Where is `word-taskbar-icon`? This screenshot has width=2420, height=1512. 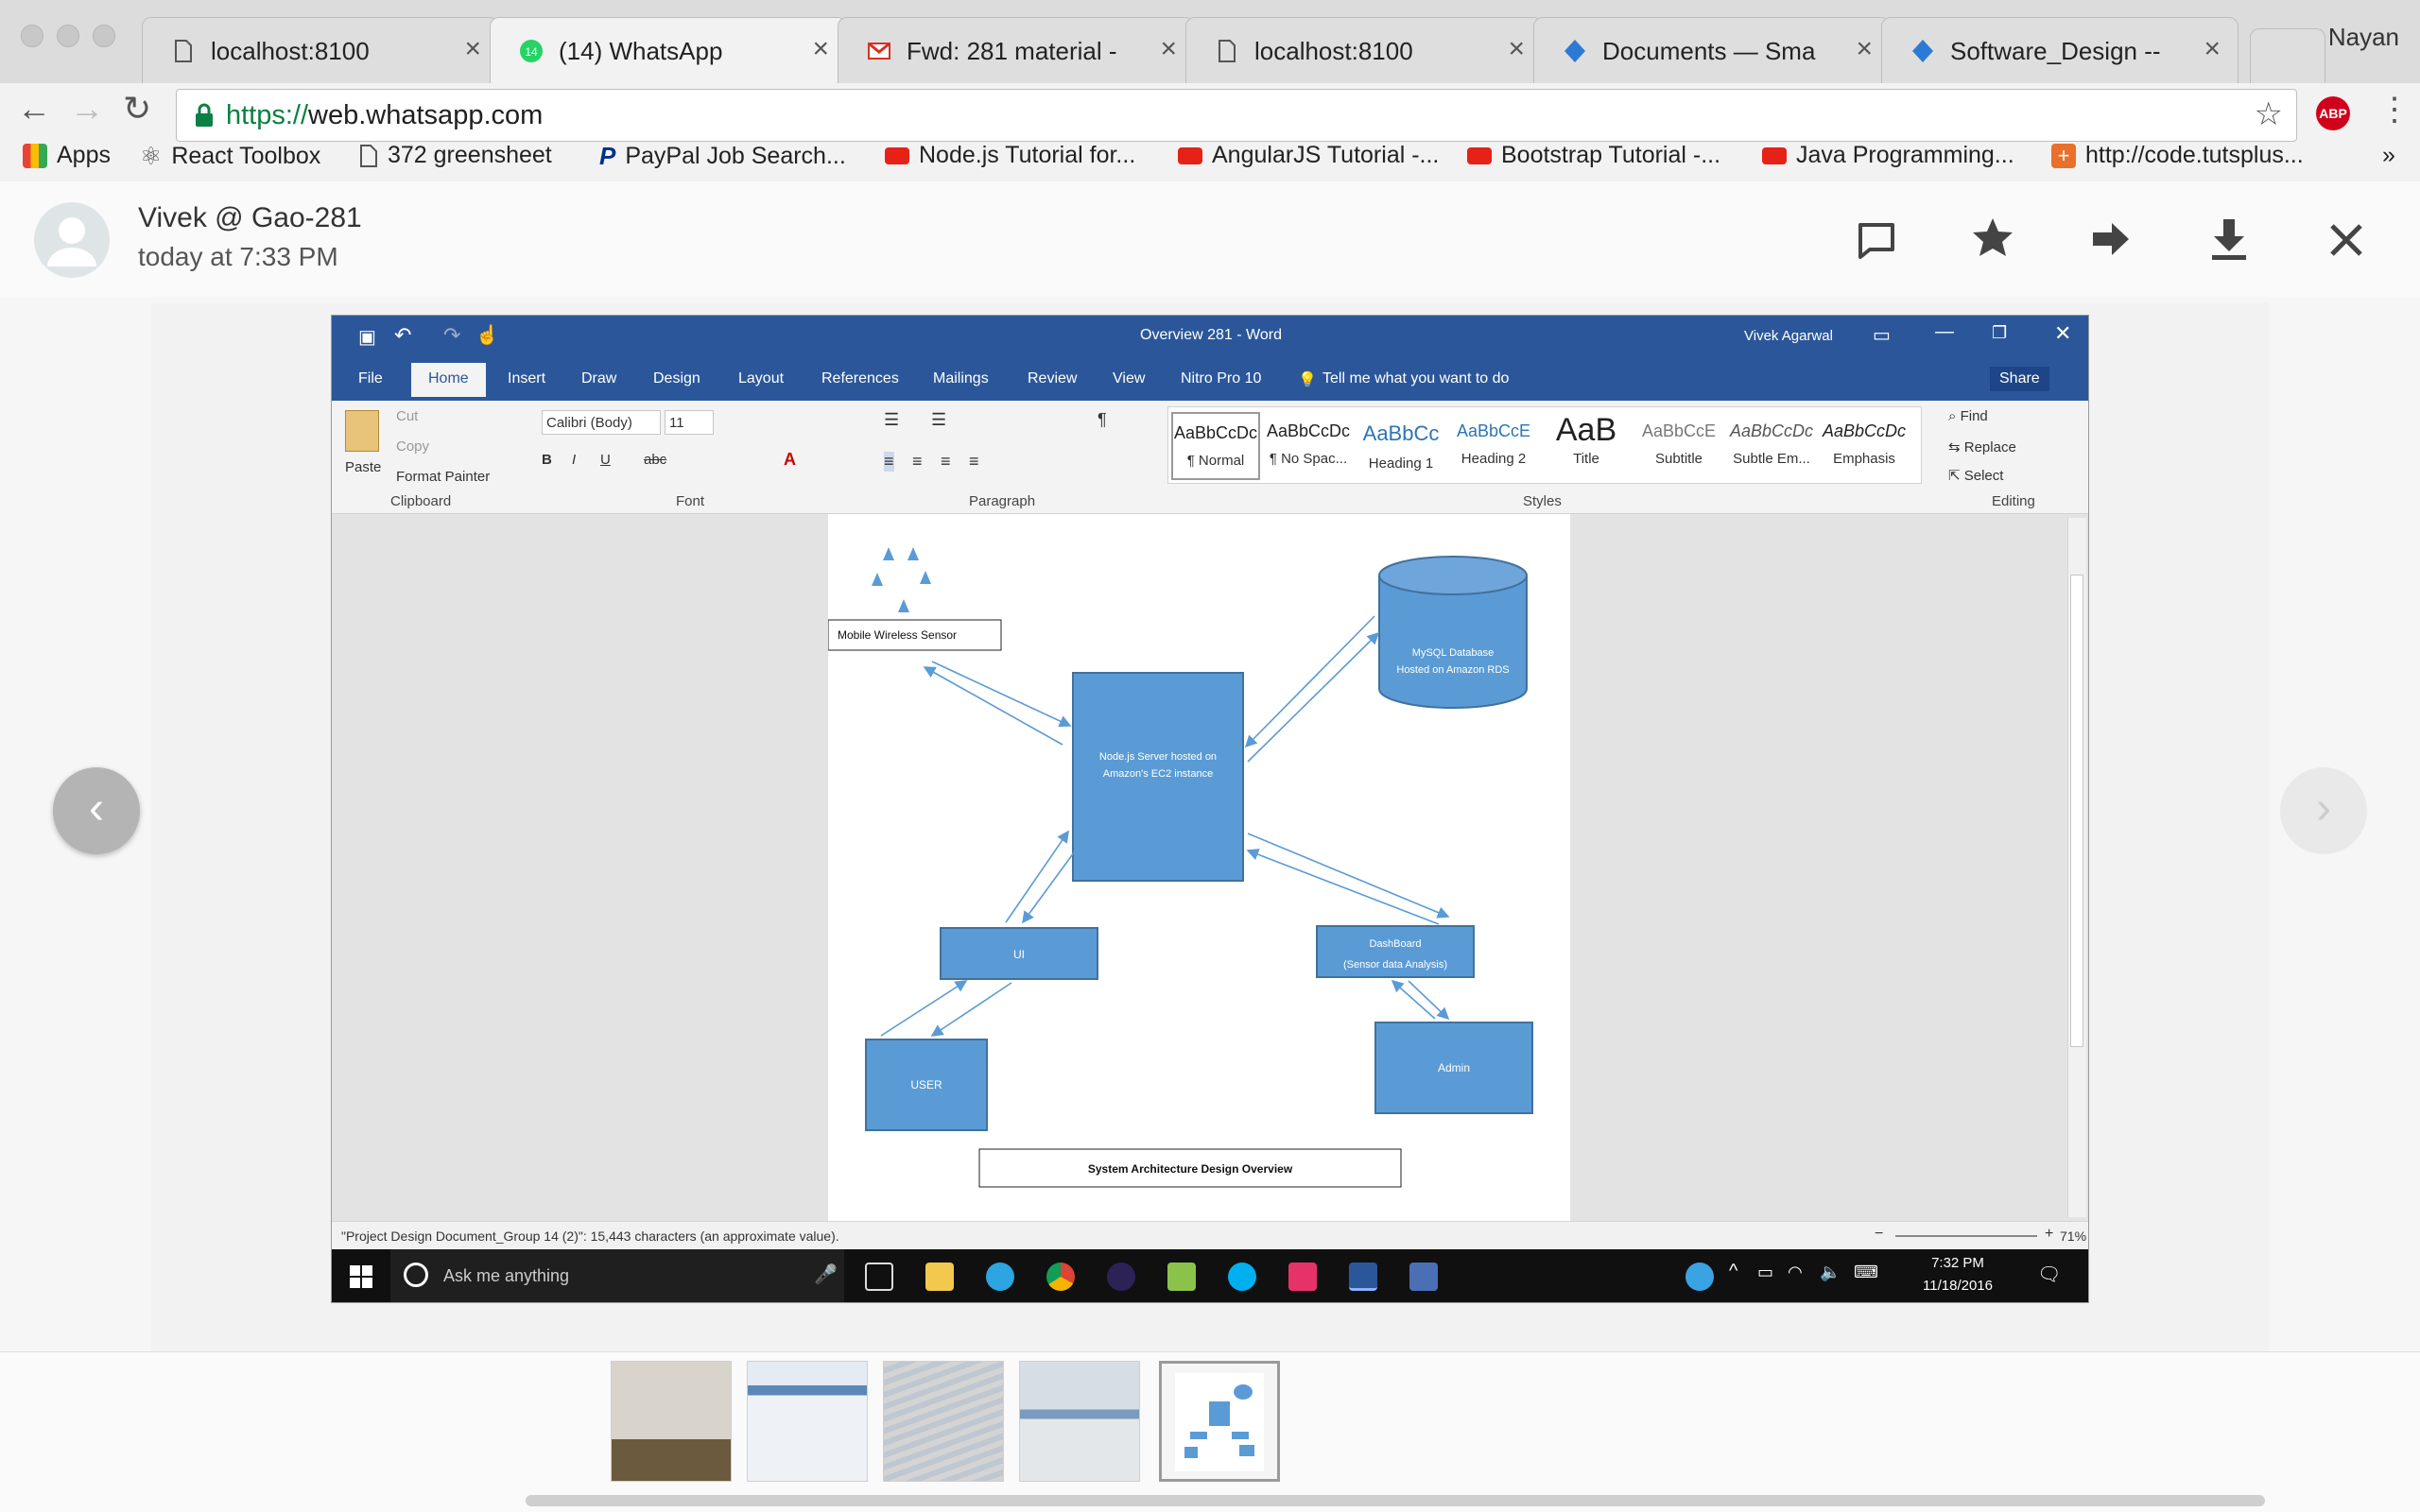
word-taskbar-icon is located at coordinates (1363, 1277).